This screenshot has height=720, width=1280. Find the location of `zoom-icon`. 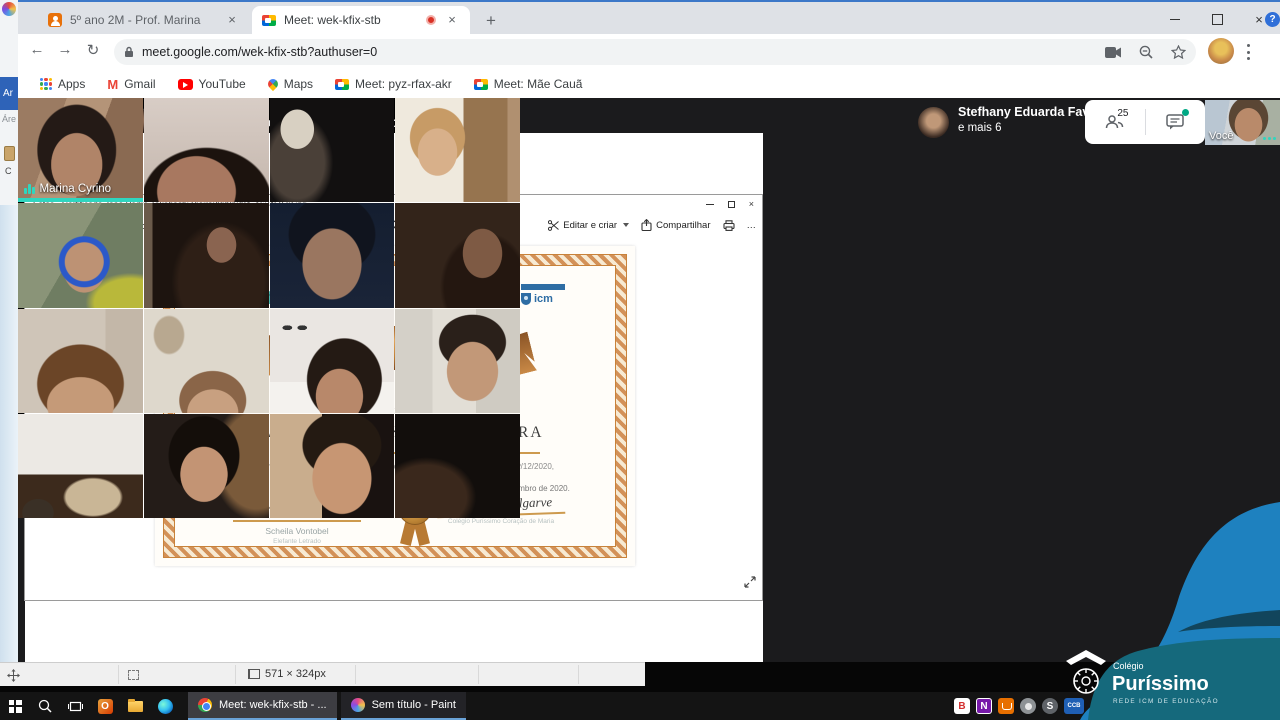

zoom-icon is located at coordinates (1146, 52).